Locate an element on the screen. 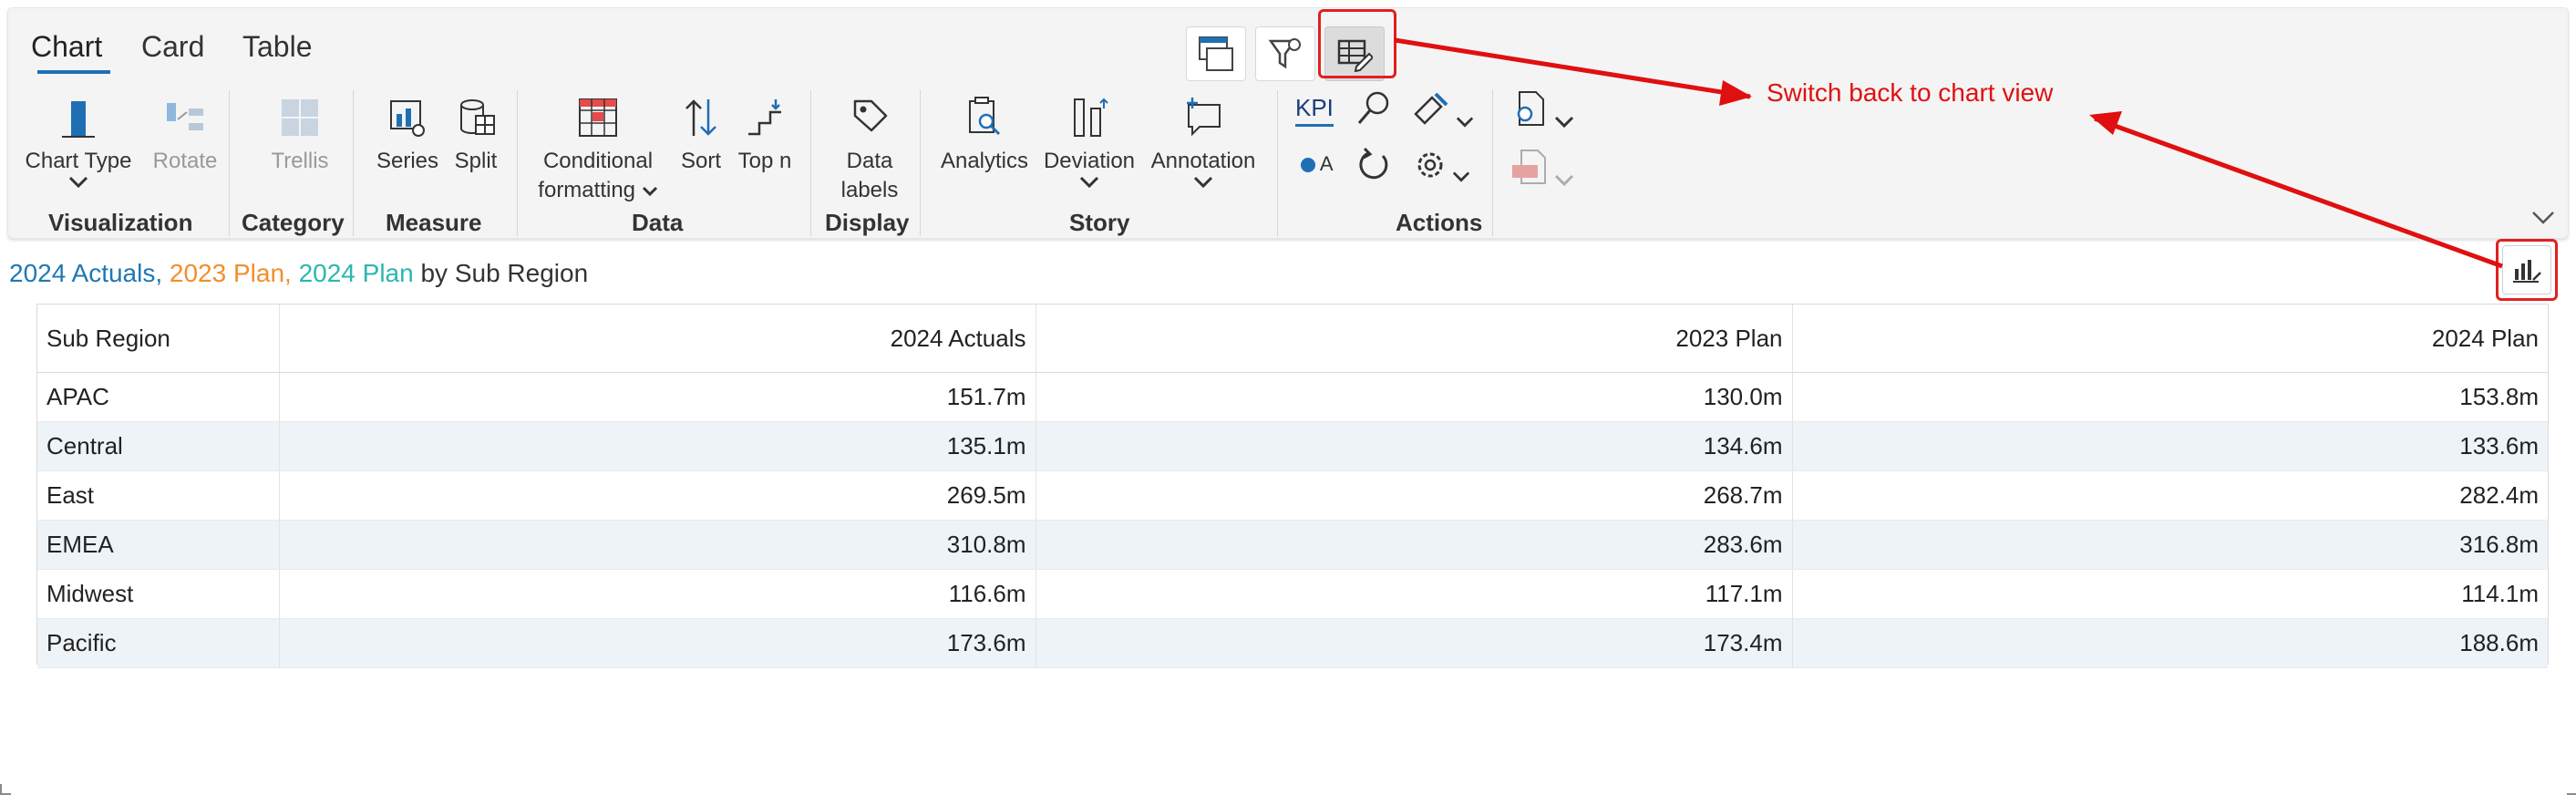  export-settings-button is located at coordinates (1542, 110).